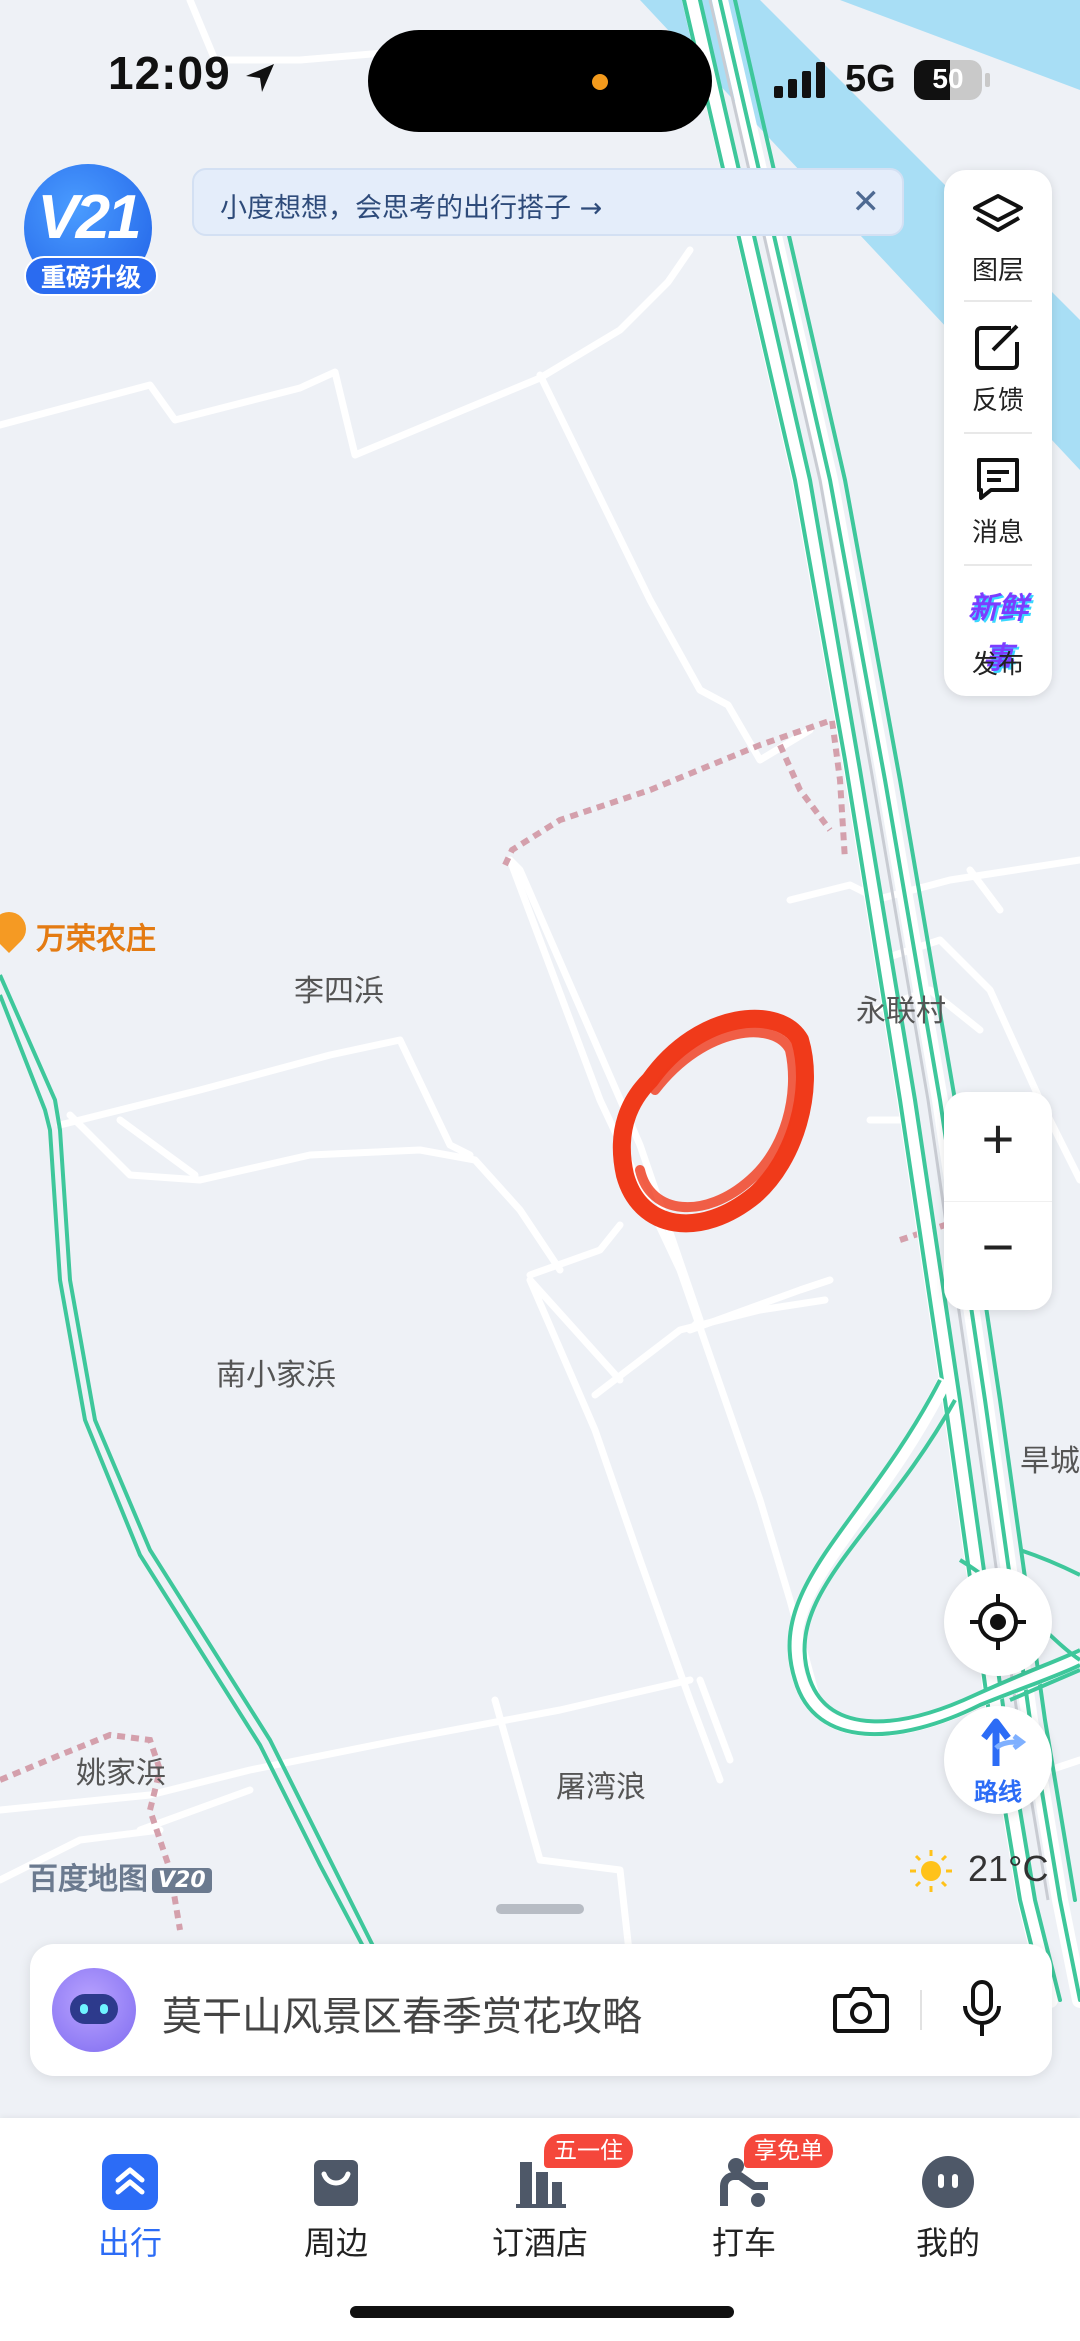 The image size is (1080, 2341). I want to click on location-arrow-icon, so click(260, 78).